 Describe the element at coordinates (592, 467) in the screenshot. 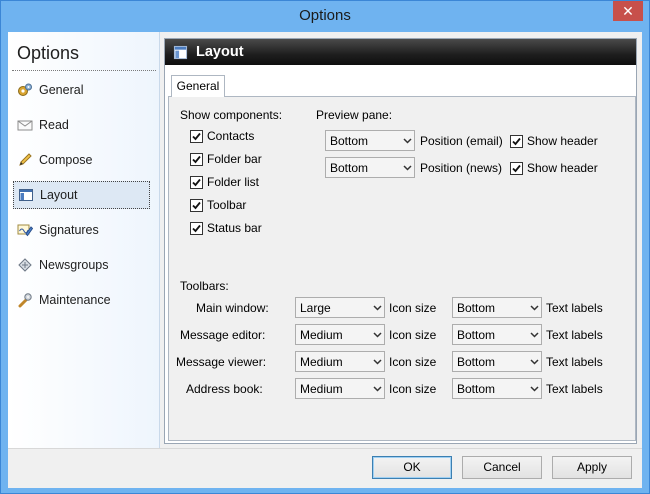

I see `apply-button: Apply` at that location.